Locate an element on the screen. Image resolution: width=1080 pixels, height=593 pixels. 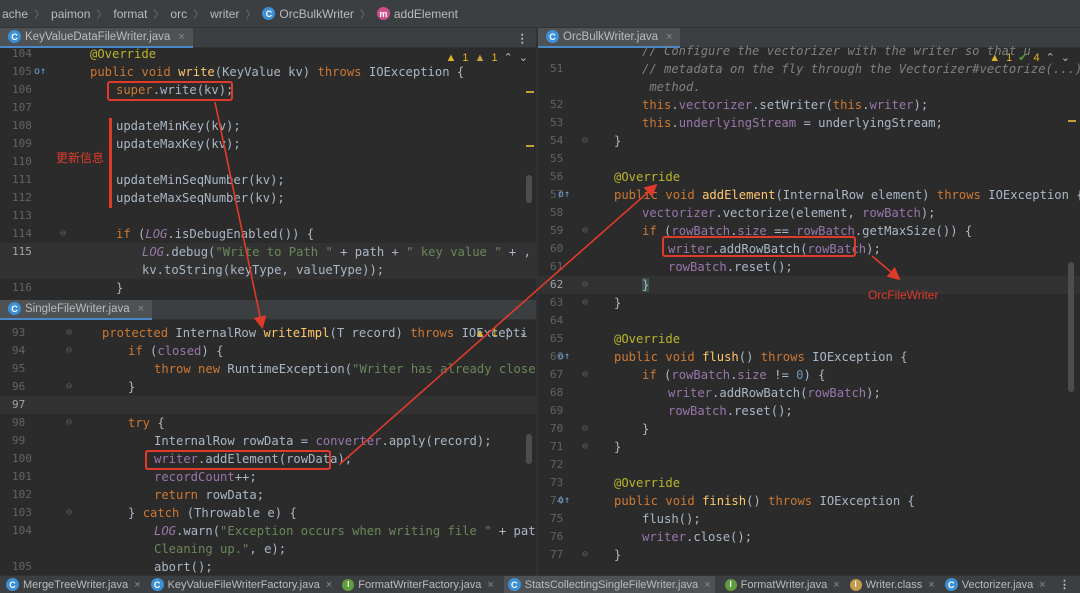
code-line: 98 ⊖ try { is located at coordinates (268, 423).